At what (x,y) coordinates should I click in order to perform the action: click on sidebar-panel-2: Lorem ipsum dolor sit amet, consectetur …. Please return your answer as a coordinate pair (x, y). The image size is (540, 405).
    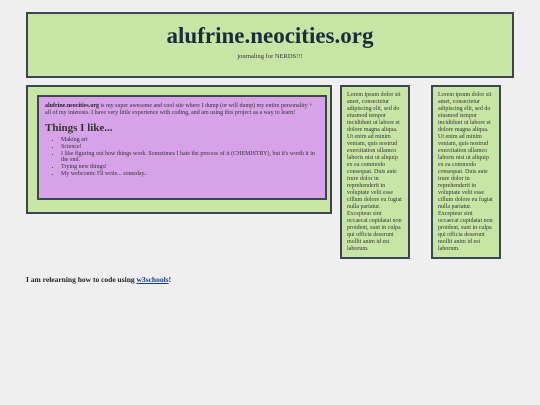
    Looking at the image, I should click on (466, 172).